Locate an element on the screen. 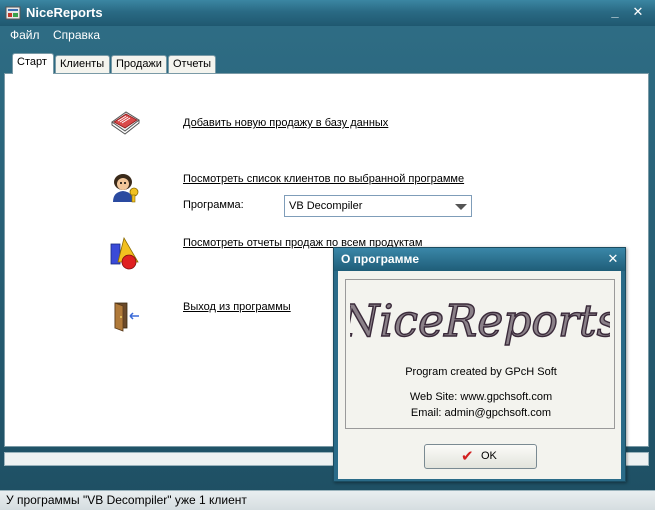  tab-reports: Отчеты is located at coordinates (192, 64).